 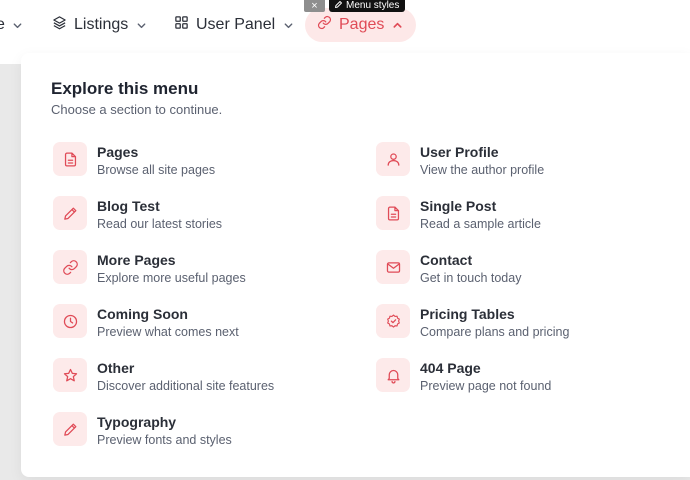 What do you see at coordinates (495, 332) in the screenshot?
I see `menu-item-description: Compare plans and pricing` at bounding box center [495, 332].